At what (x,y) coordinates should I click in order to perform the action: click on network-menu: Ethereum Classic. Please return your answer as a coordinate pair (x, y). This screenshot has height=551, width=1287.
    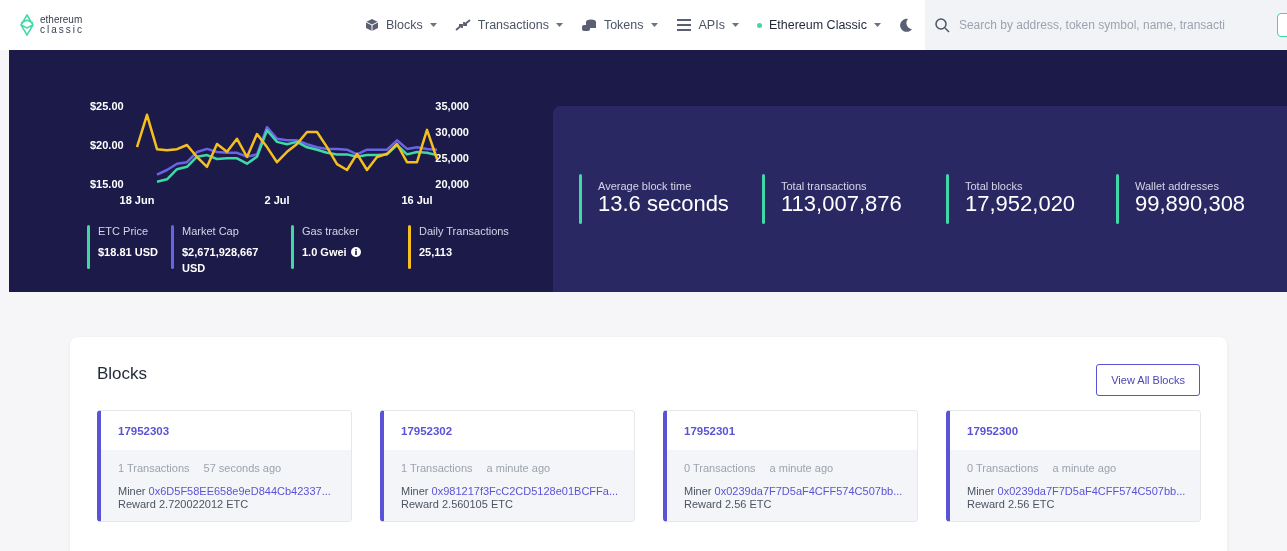
    Looking at the image, I should click on (818, 25).